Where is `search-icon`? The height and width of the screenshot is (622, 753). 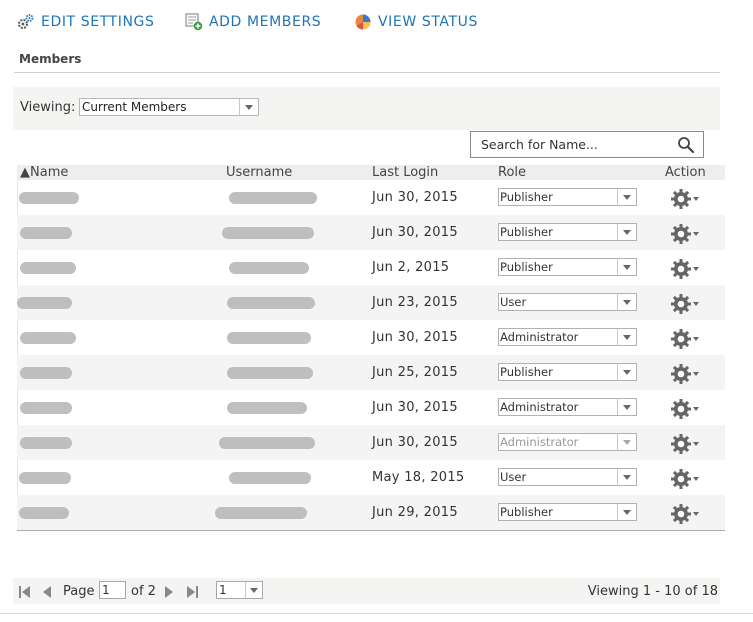
search-icon is located at coordinates (686, 147).